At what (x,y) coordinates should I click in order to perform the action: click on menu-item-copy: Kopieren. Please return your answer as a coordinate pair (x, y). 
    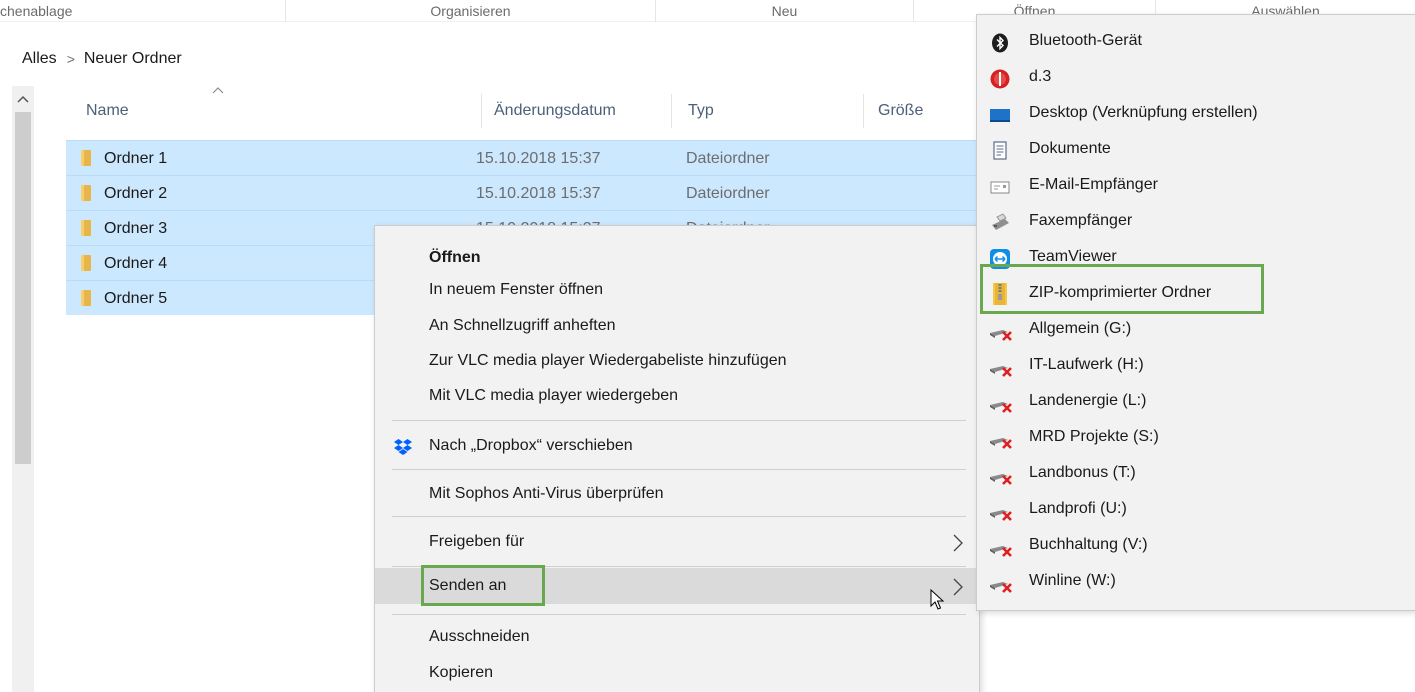
    Looking at the image, I should click on (677, 673).